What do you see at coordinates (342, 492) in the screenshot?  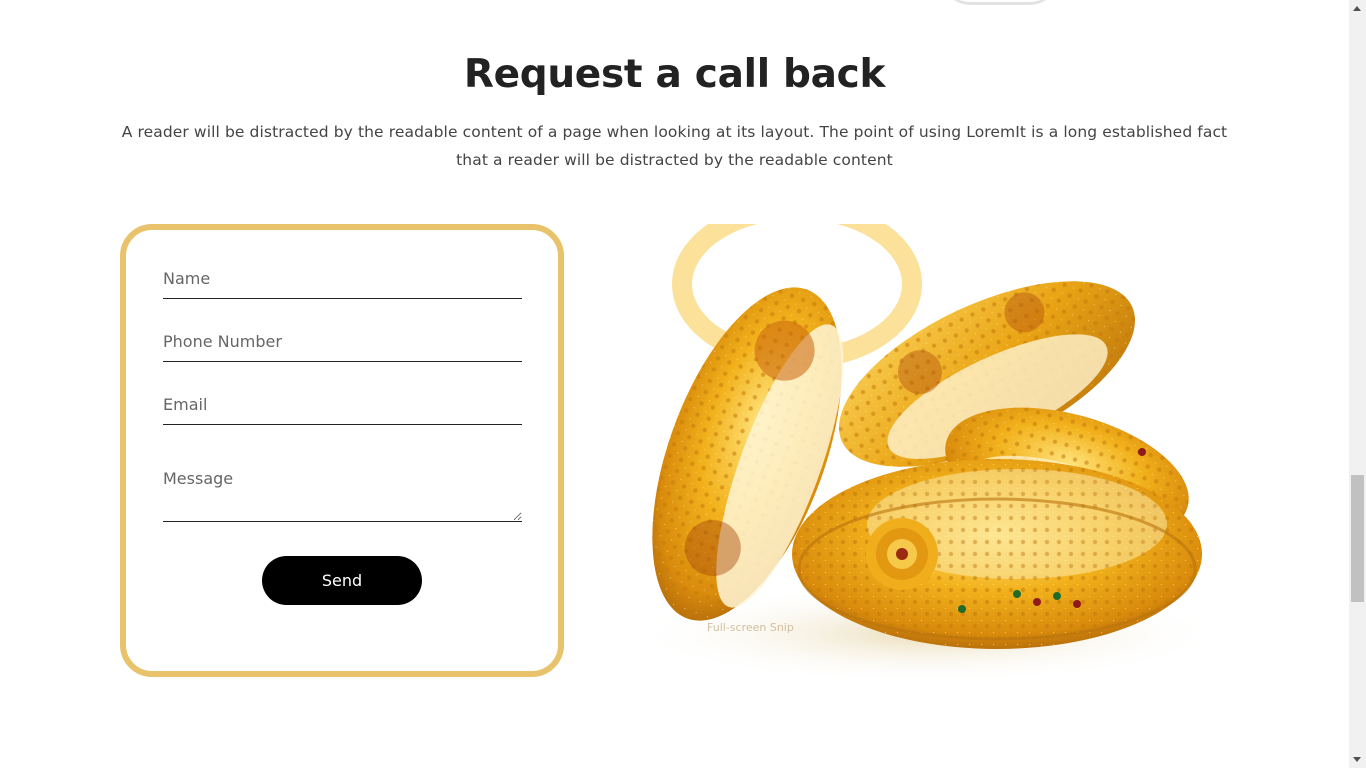 I see `message-textarea` at bounding box center [342, 492].